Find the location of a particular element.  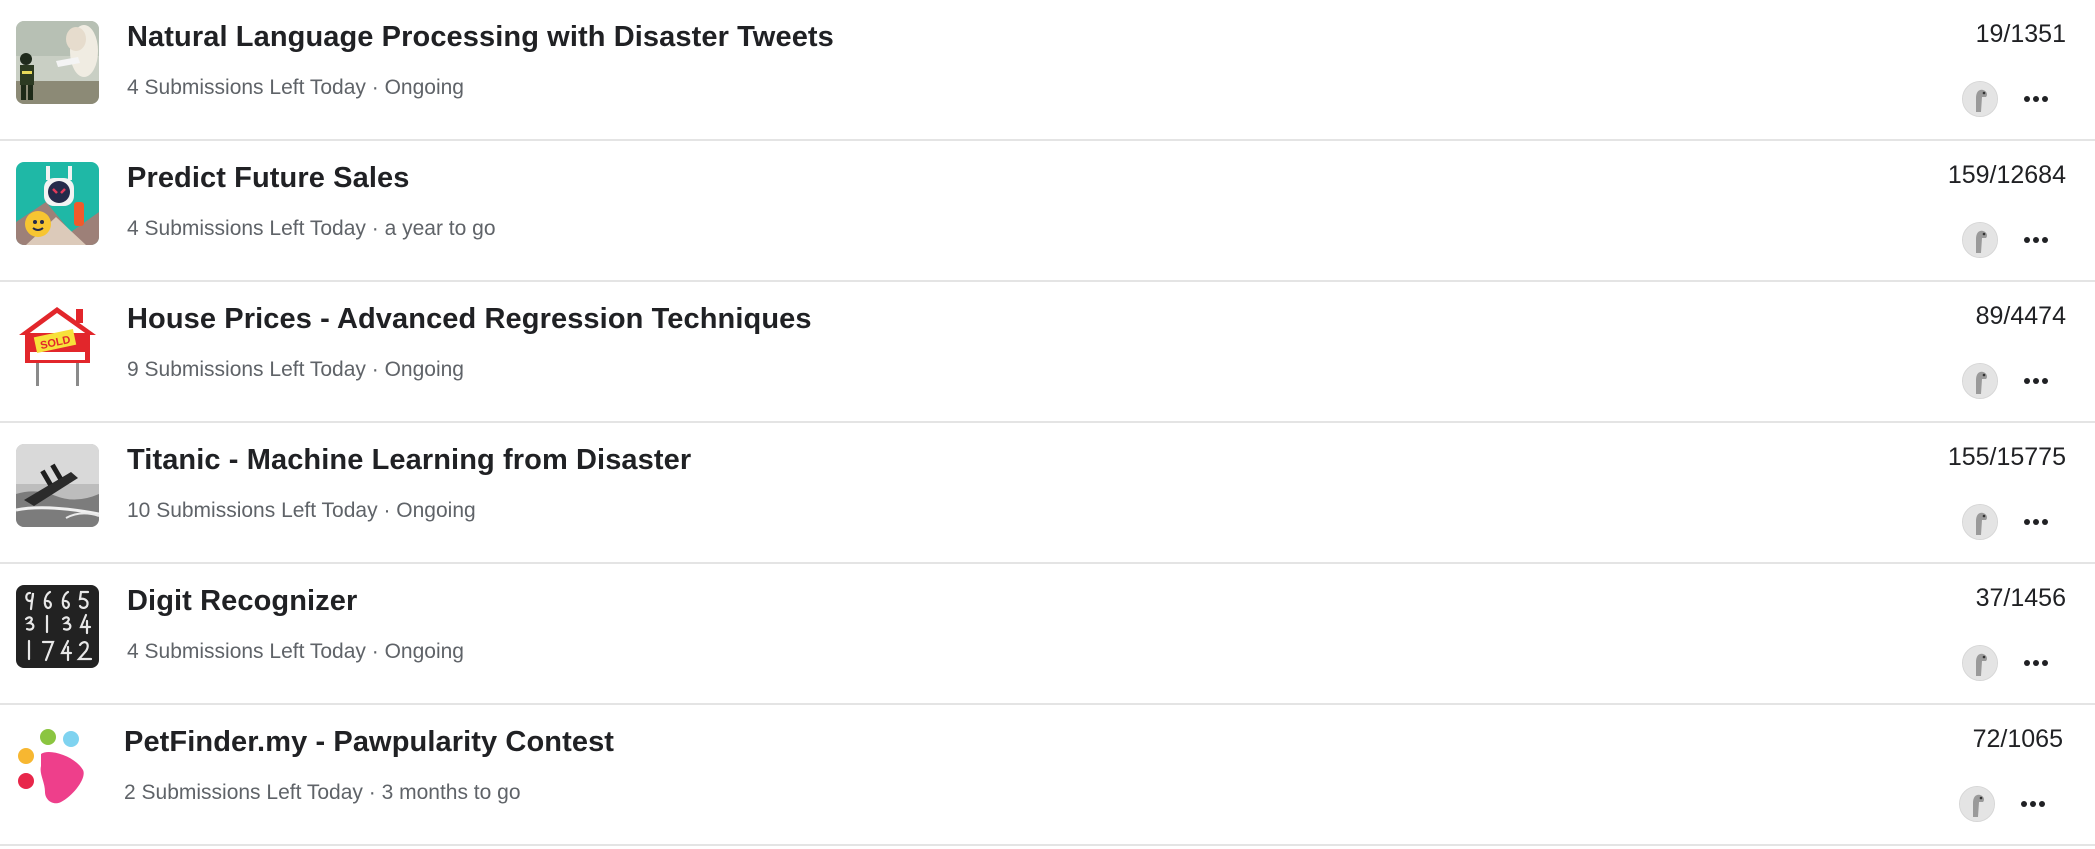

competition-title: Digit Recognizer is located at coordinates (242, 601).